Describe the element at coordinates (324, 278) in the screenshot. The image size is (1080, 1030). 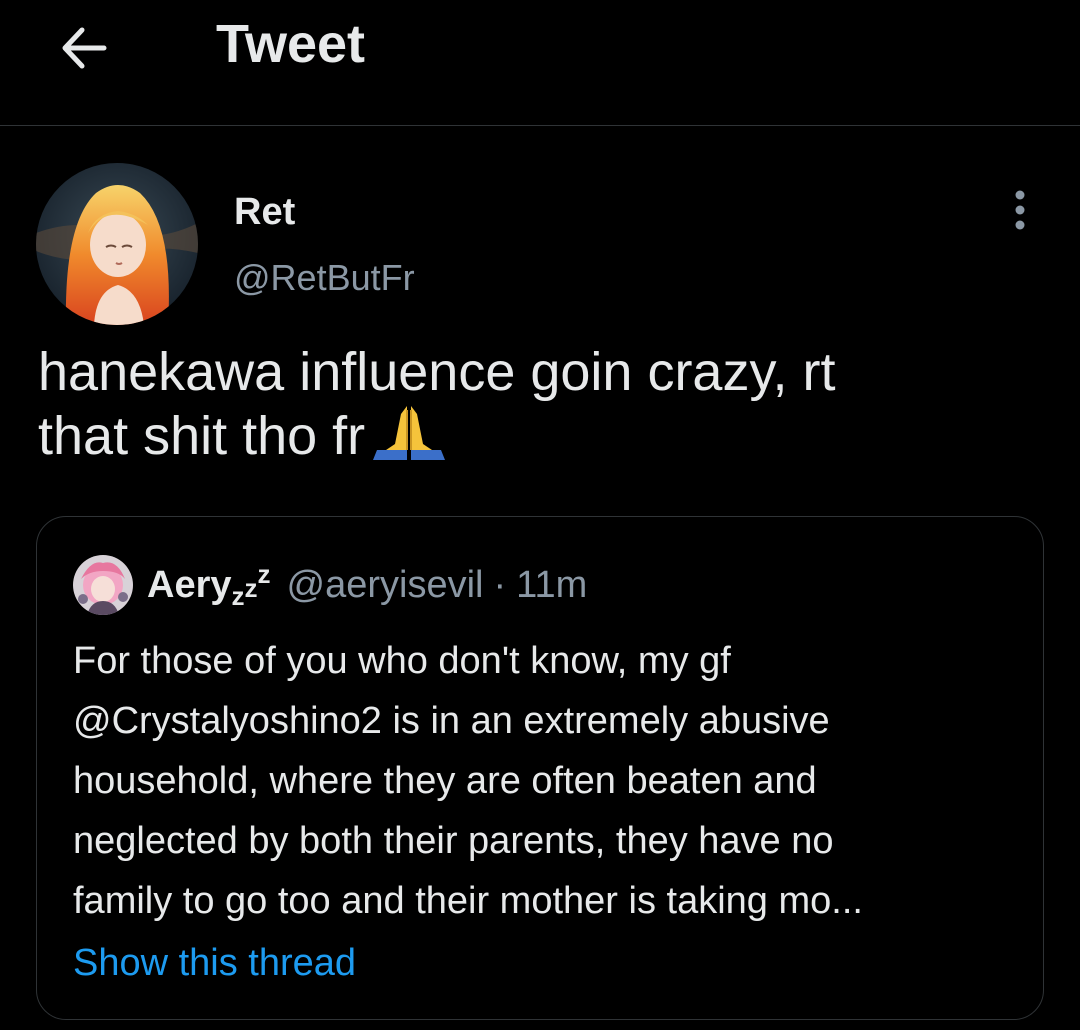
I see `author-handle: @RetButFr` at that location.